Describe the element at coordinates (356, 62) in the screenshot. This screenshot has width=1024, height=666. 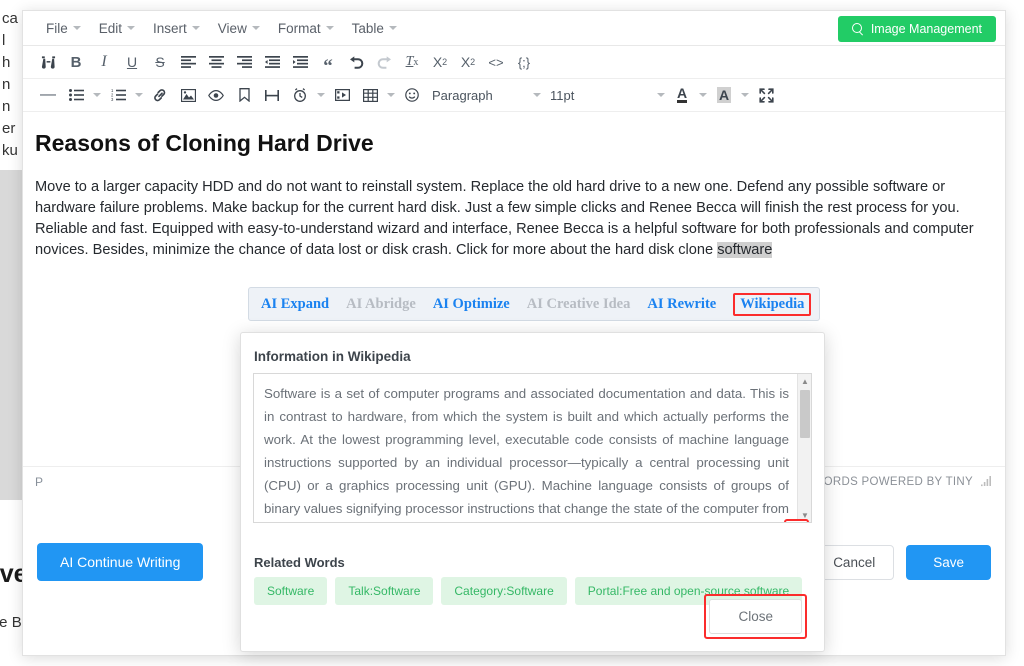
I see `undo-icon` at that location.